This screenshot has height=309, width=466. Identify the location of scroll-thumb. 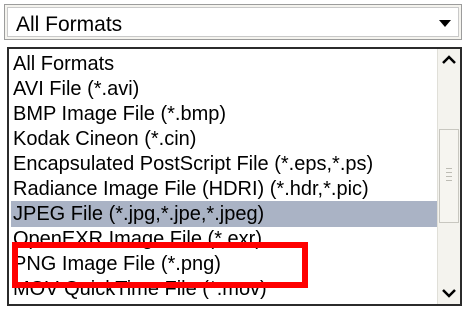
(449, 176).